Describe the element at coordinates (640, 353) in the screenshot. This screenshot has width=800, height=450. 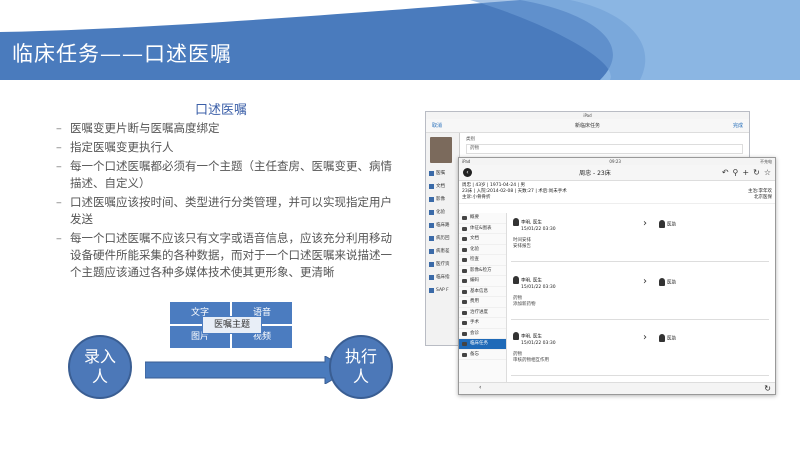
I see `task-card: 李明, 医生 15/01/22 03:30 › 医助 药物 审核药物相互作用` at that location.